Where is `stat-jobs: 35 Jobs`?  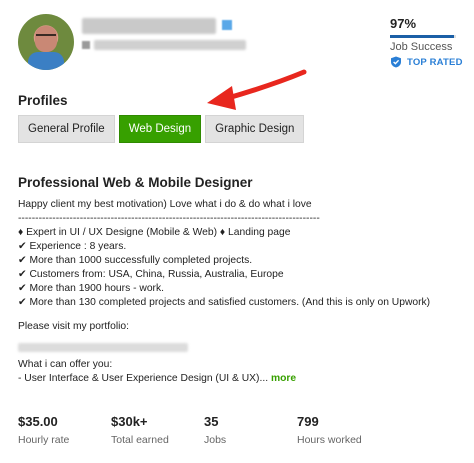 stat-jobs: 35 Jobs is located at coordinates (250, 430).